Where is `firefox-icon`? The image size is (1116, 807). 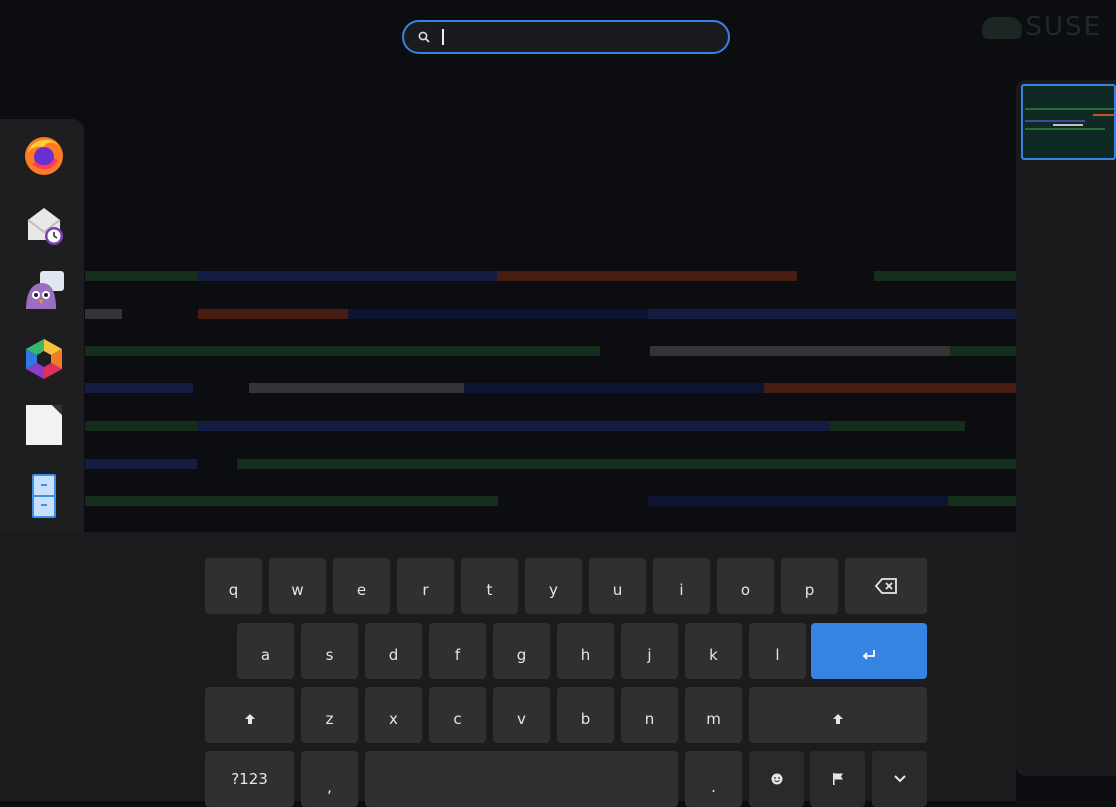 firefox-icon is located at coordinates (44, 156).